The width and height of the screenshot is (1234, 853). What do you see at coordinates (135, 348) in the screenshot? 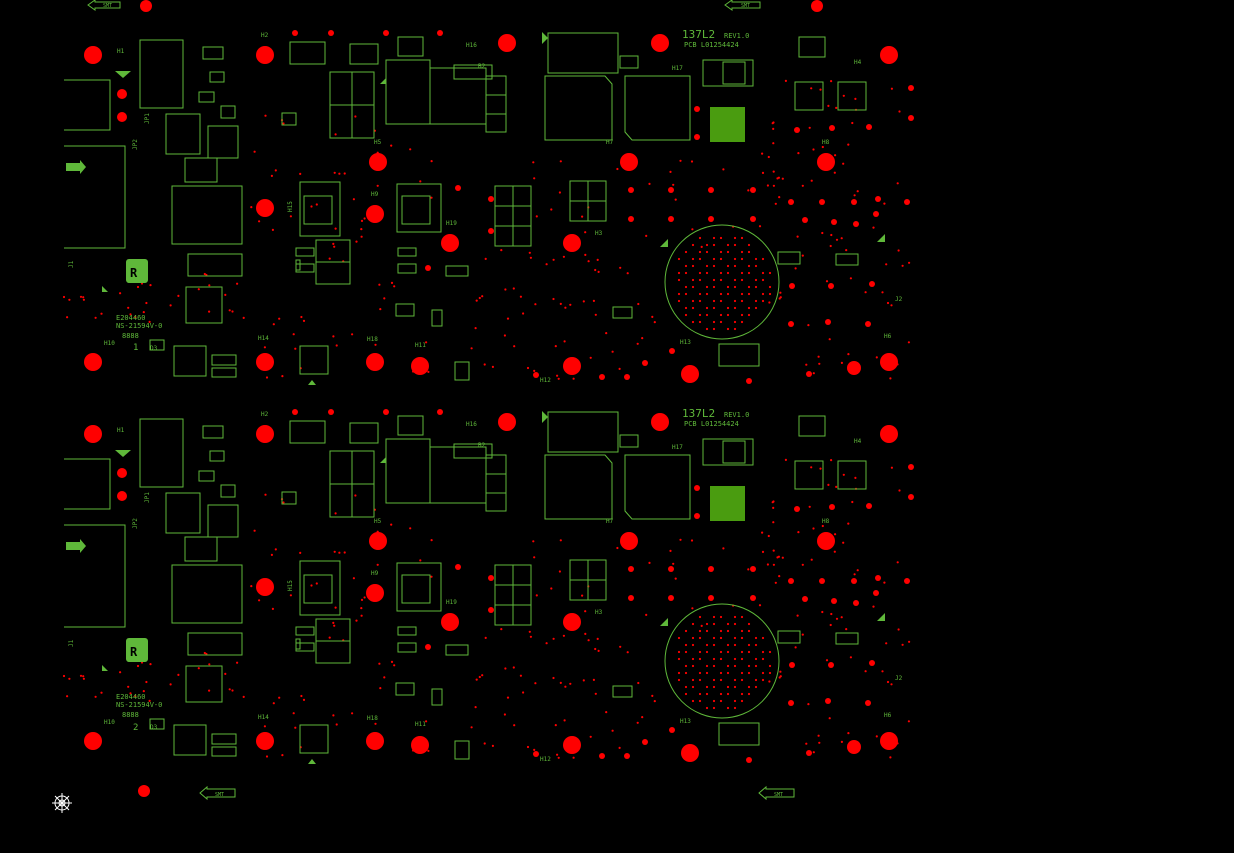
I see `board-index-label: 1` at bounding box center [135, 348].